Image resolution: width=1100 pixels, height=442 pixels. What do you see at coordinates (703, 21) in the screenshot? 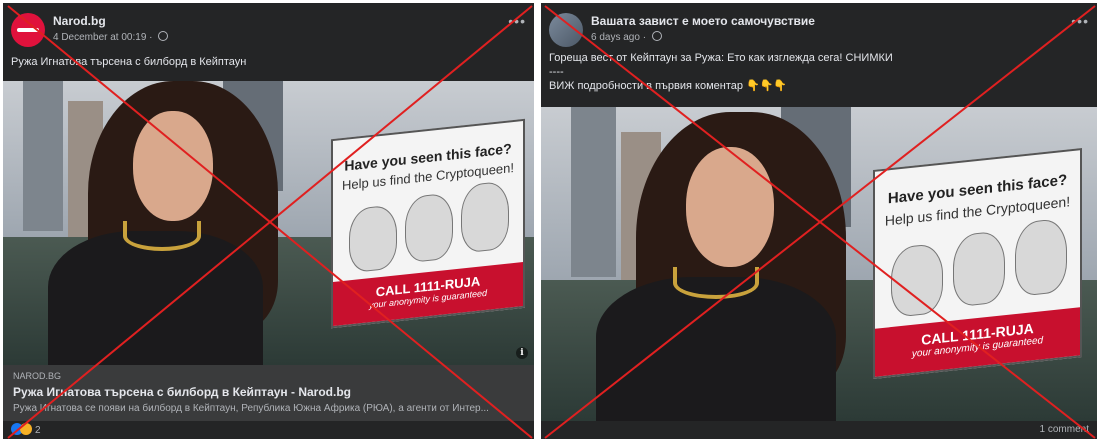
I see `post-author: Вашата завист е моето самочувствие` at bounding box center [703, 21].